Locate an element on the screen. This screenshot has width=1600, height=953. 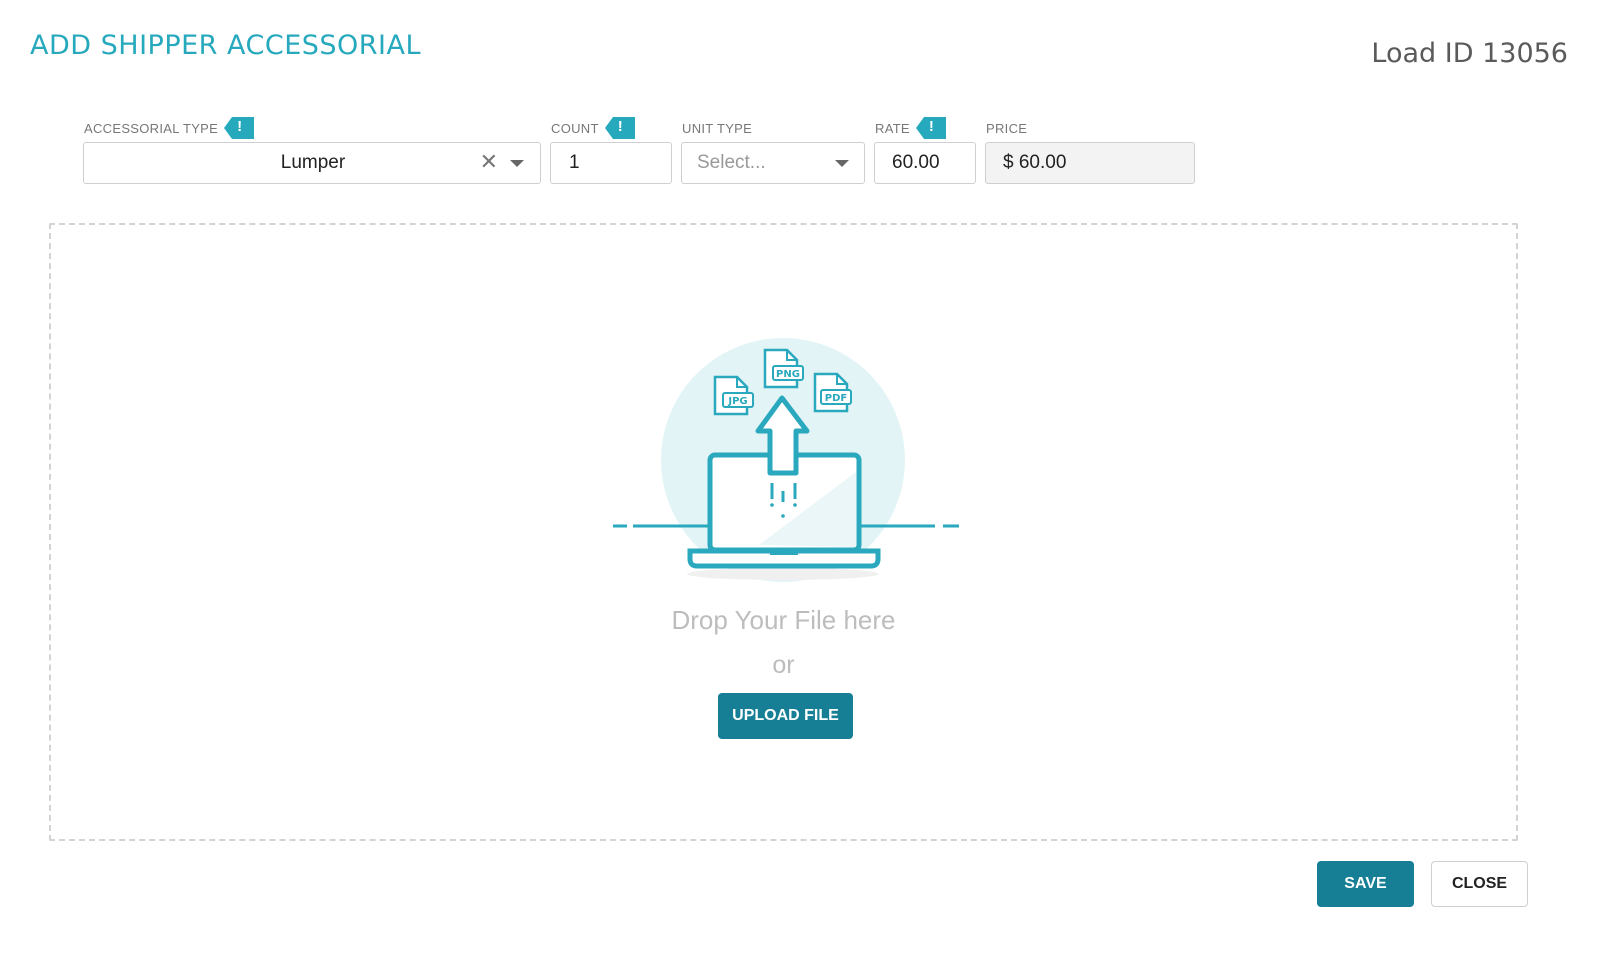
jpg-label: JPG is located at coordinates (737, 401).